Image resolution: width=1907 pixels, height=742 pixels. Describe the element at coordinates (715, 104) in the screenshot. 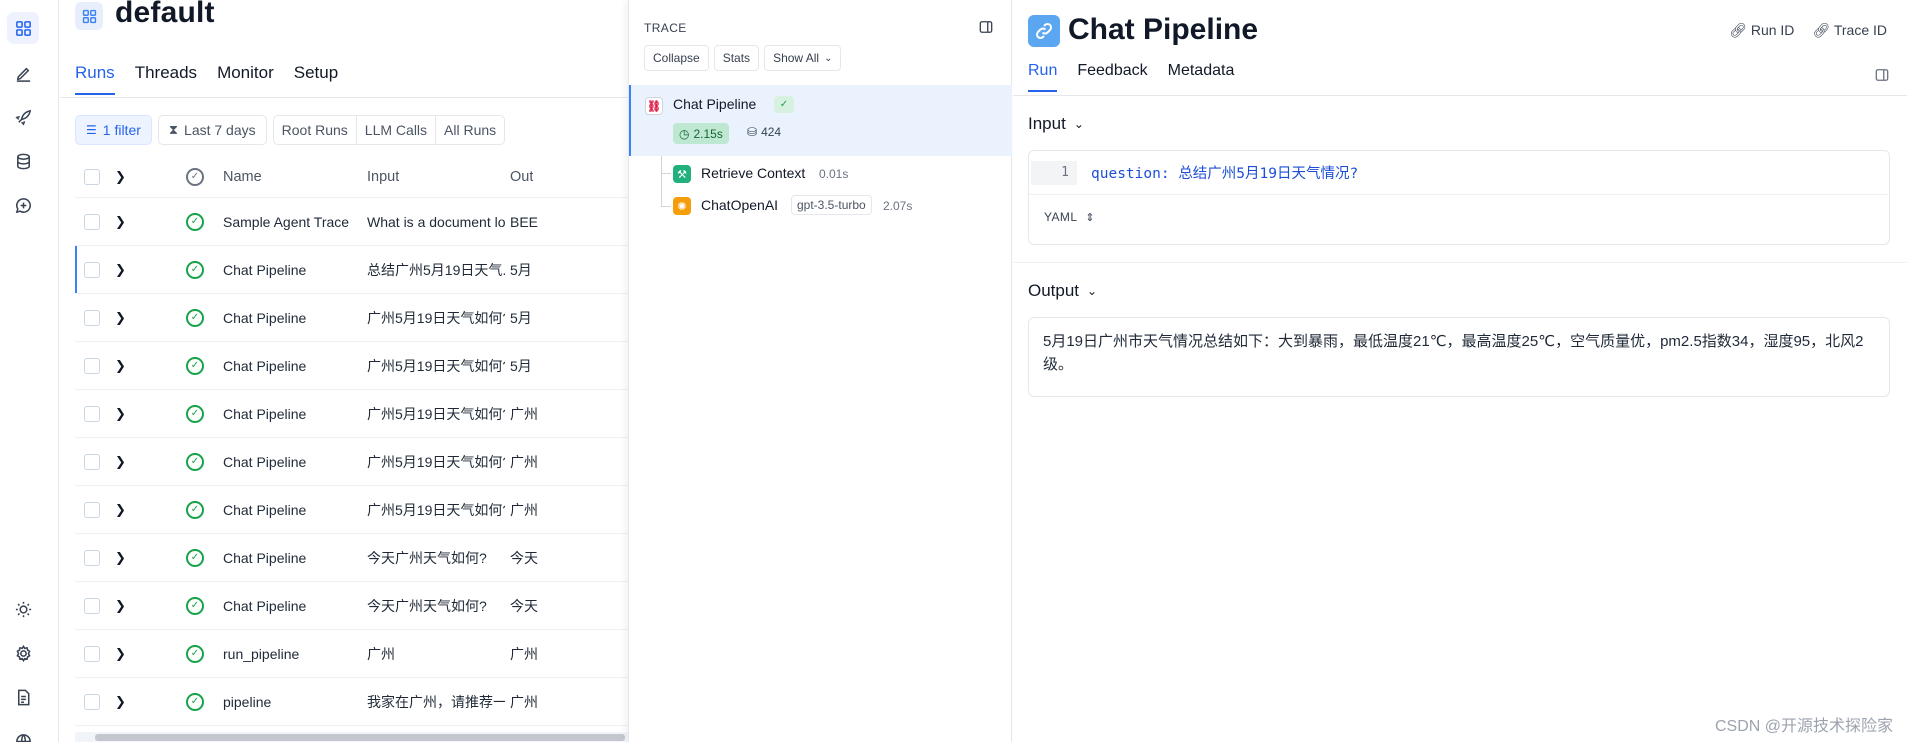

I see `trace-root-name: Chat Pipeline` at that location.